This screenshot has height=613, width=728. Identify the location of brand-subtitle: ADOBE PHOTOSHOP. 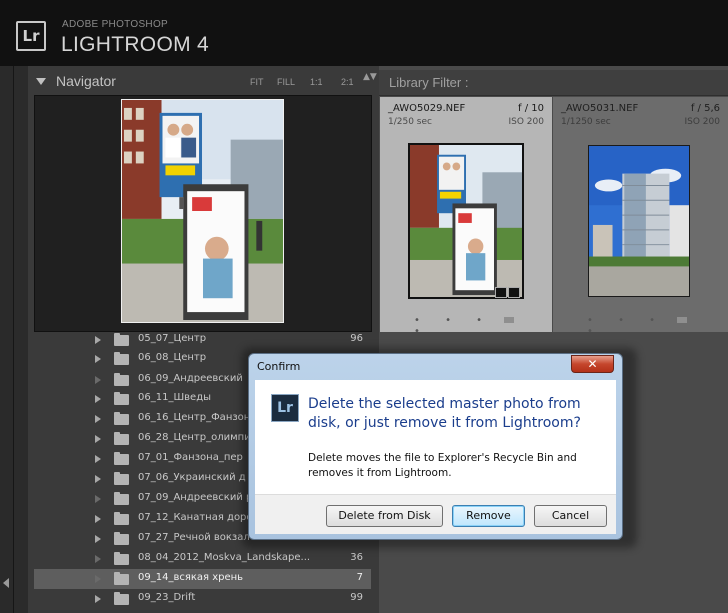
(115, 24).